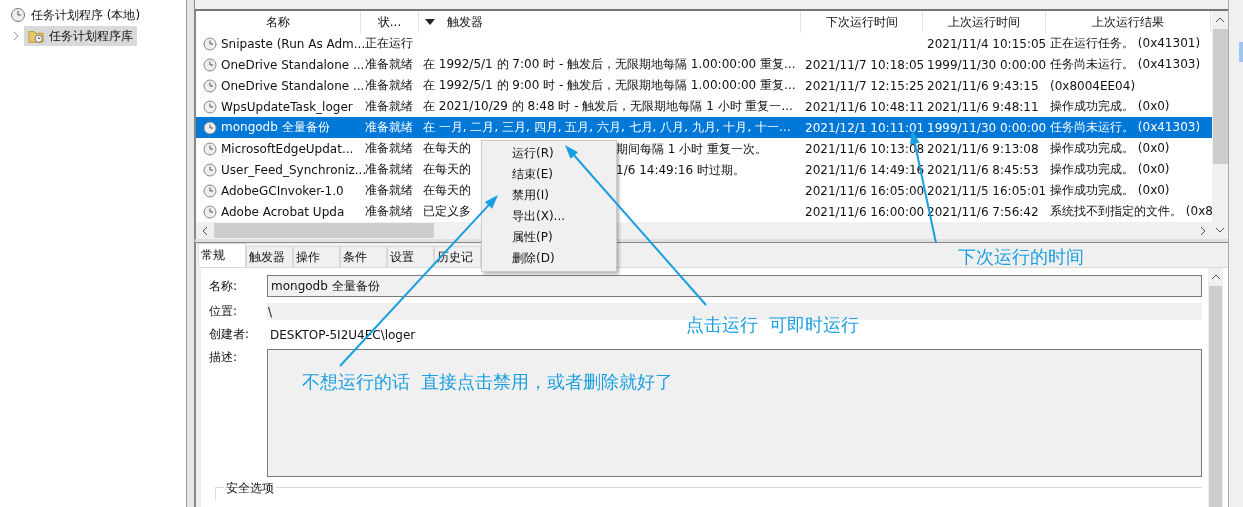  I want to click on table-cell: 2021/11/7 12:15:25, so click(865, 85).